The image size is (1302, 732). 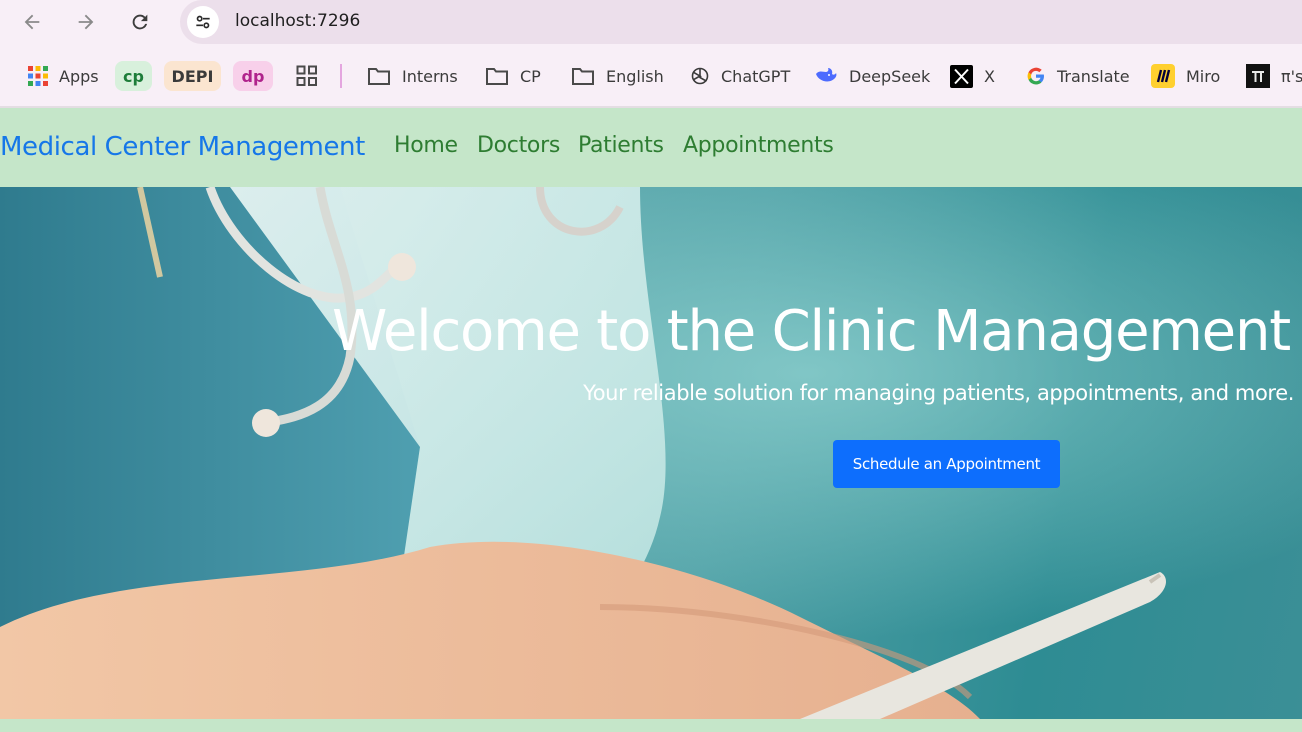 I want to click on bookmark-label: DeepSeek, so click(x=890, y=76).